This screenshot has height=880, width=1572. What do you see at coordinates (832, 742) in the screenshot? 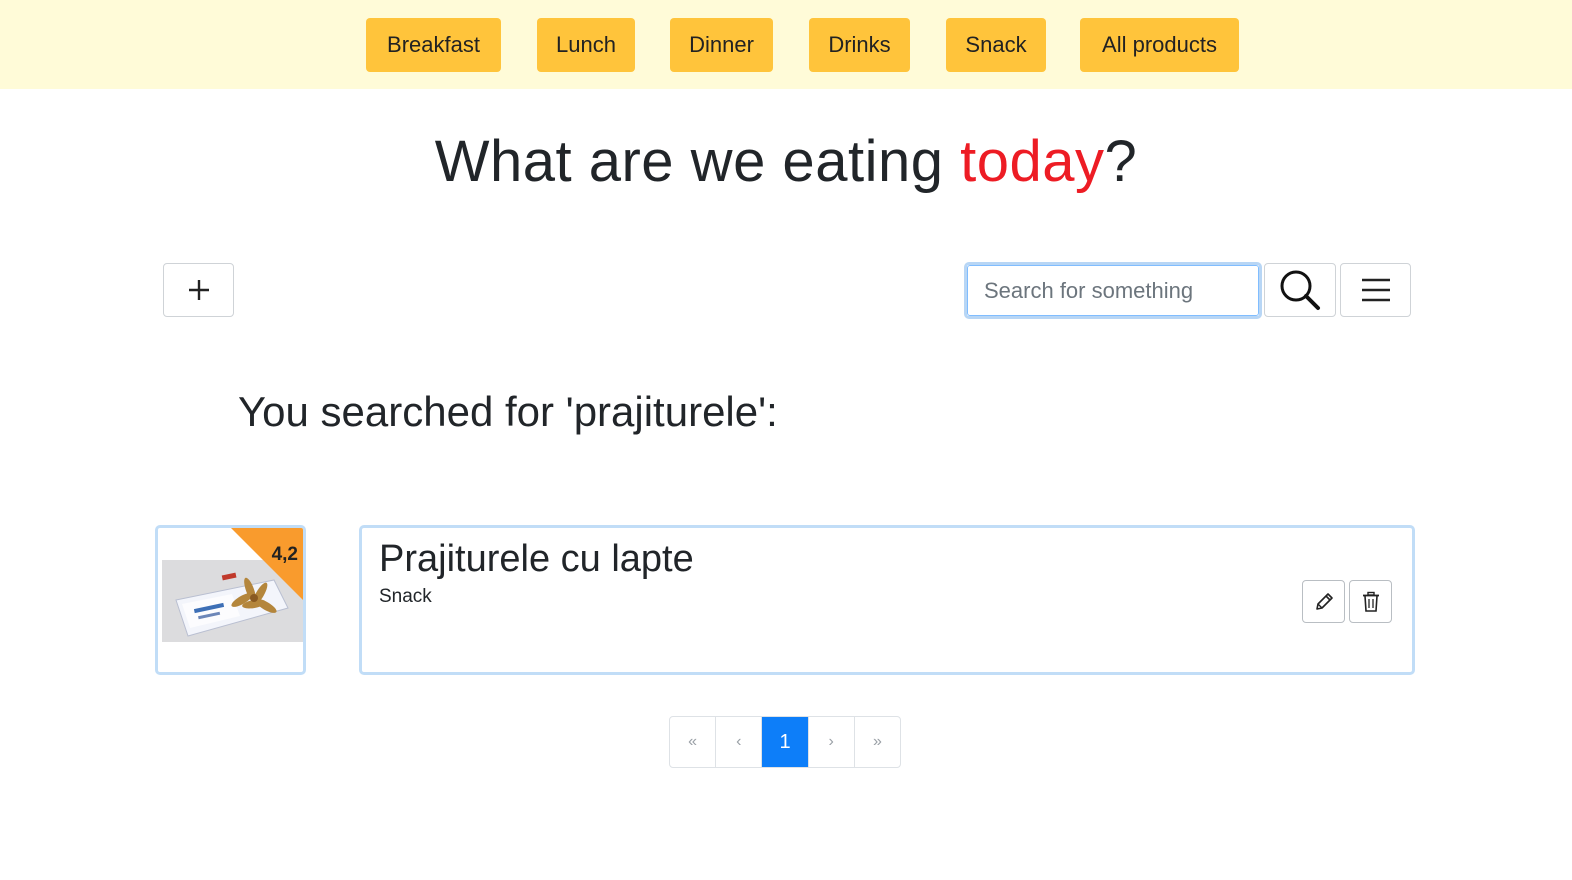
I see `page-next-button: ›` at bounding box center [832, 742].